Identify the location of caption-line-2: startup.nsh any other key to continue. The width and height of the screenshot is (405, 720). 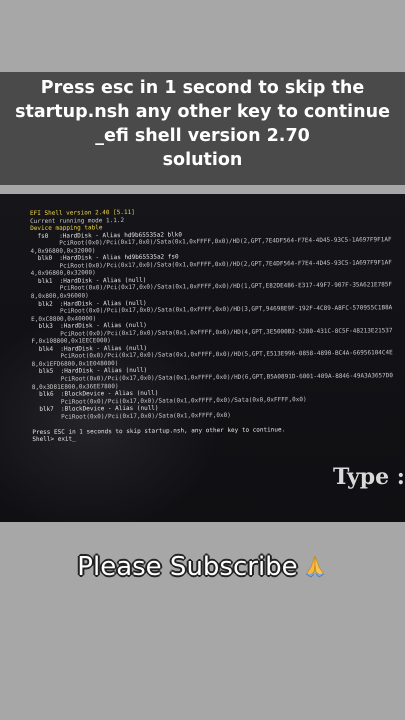
(202, 112).